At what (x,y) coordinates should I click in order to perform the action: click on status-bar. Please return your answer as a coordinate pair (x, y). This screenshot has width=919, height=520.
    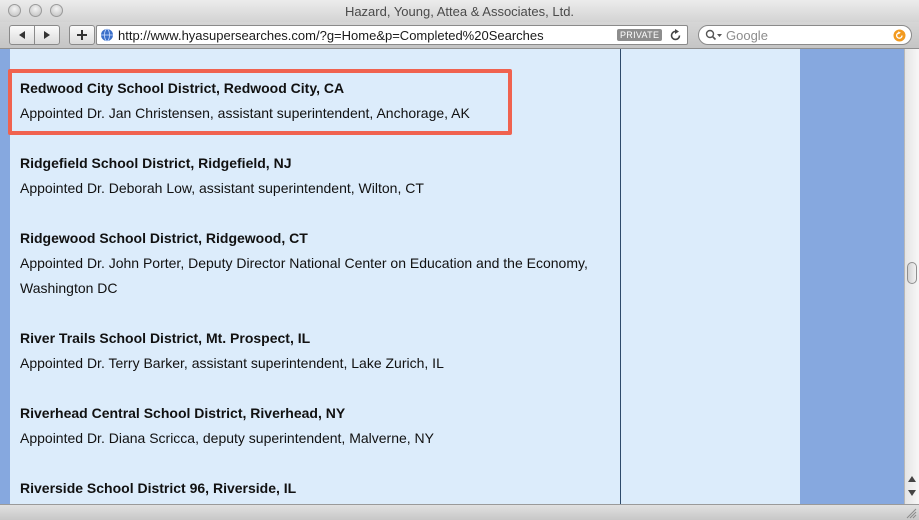
    Looking at the image, I should click on (459, 512).